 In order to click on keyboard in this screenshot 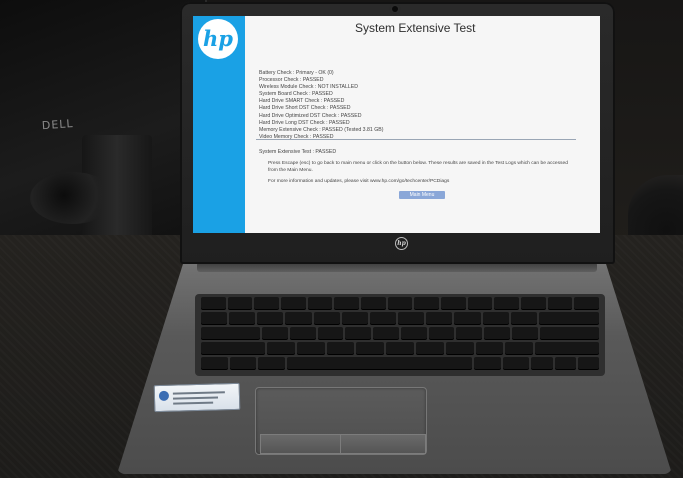, I will do `click(400, 335)`.